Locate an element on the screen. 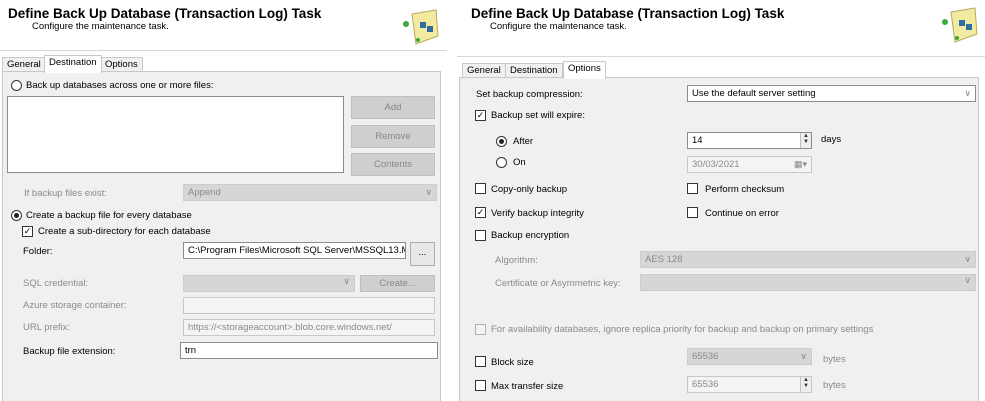 The image size is (985, 401). block-size-unit: bytes is located at coordinates (834, 359).